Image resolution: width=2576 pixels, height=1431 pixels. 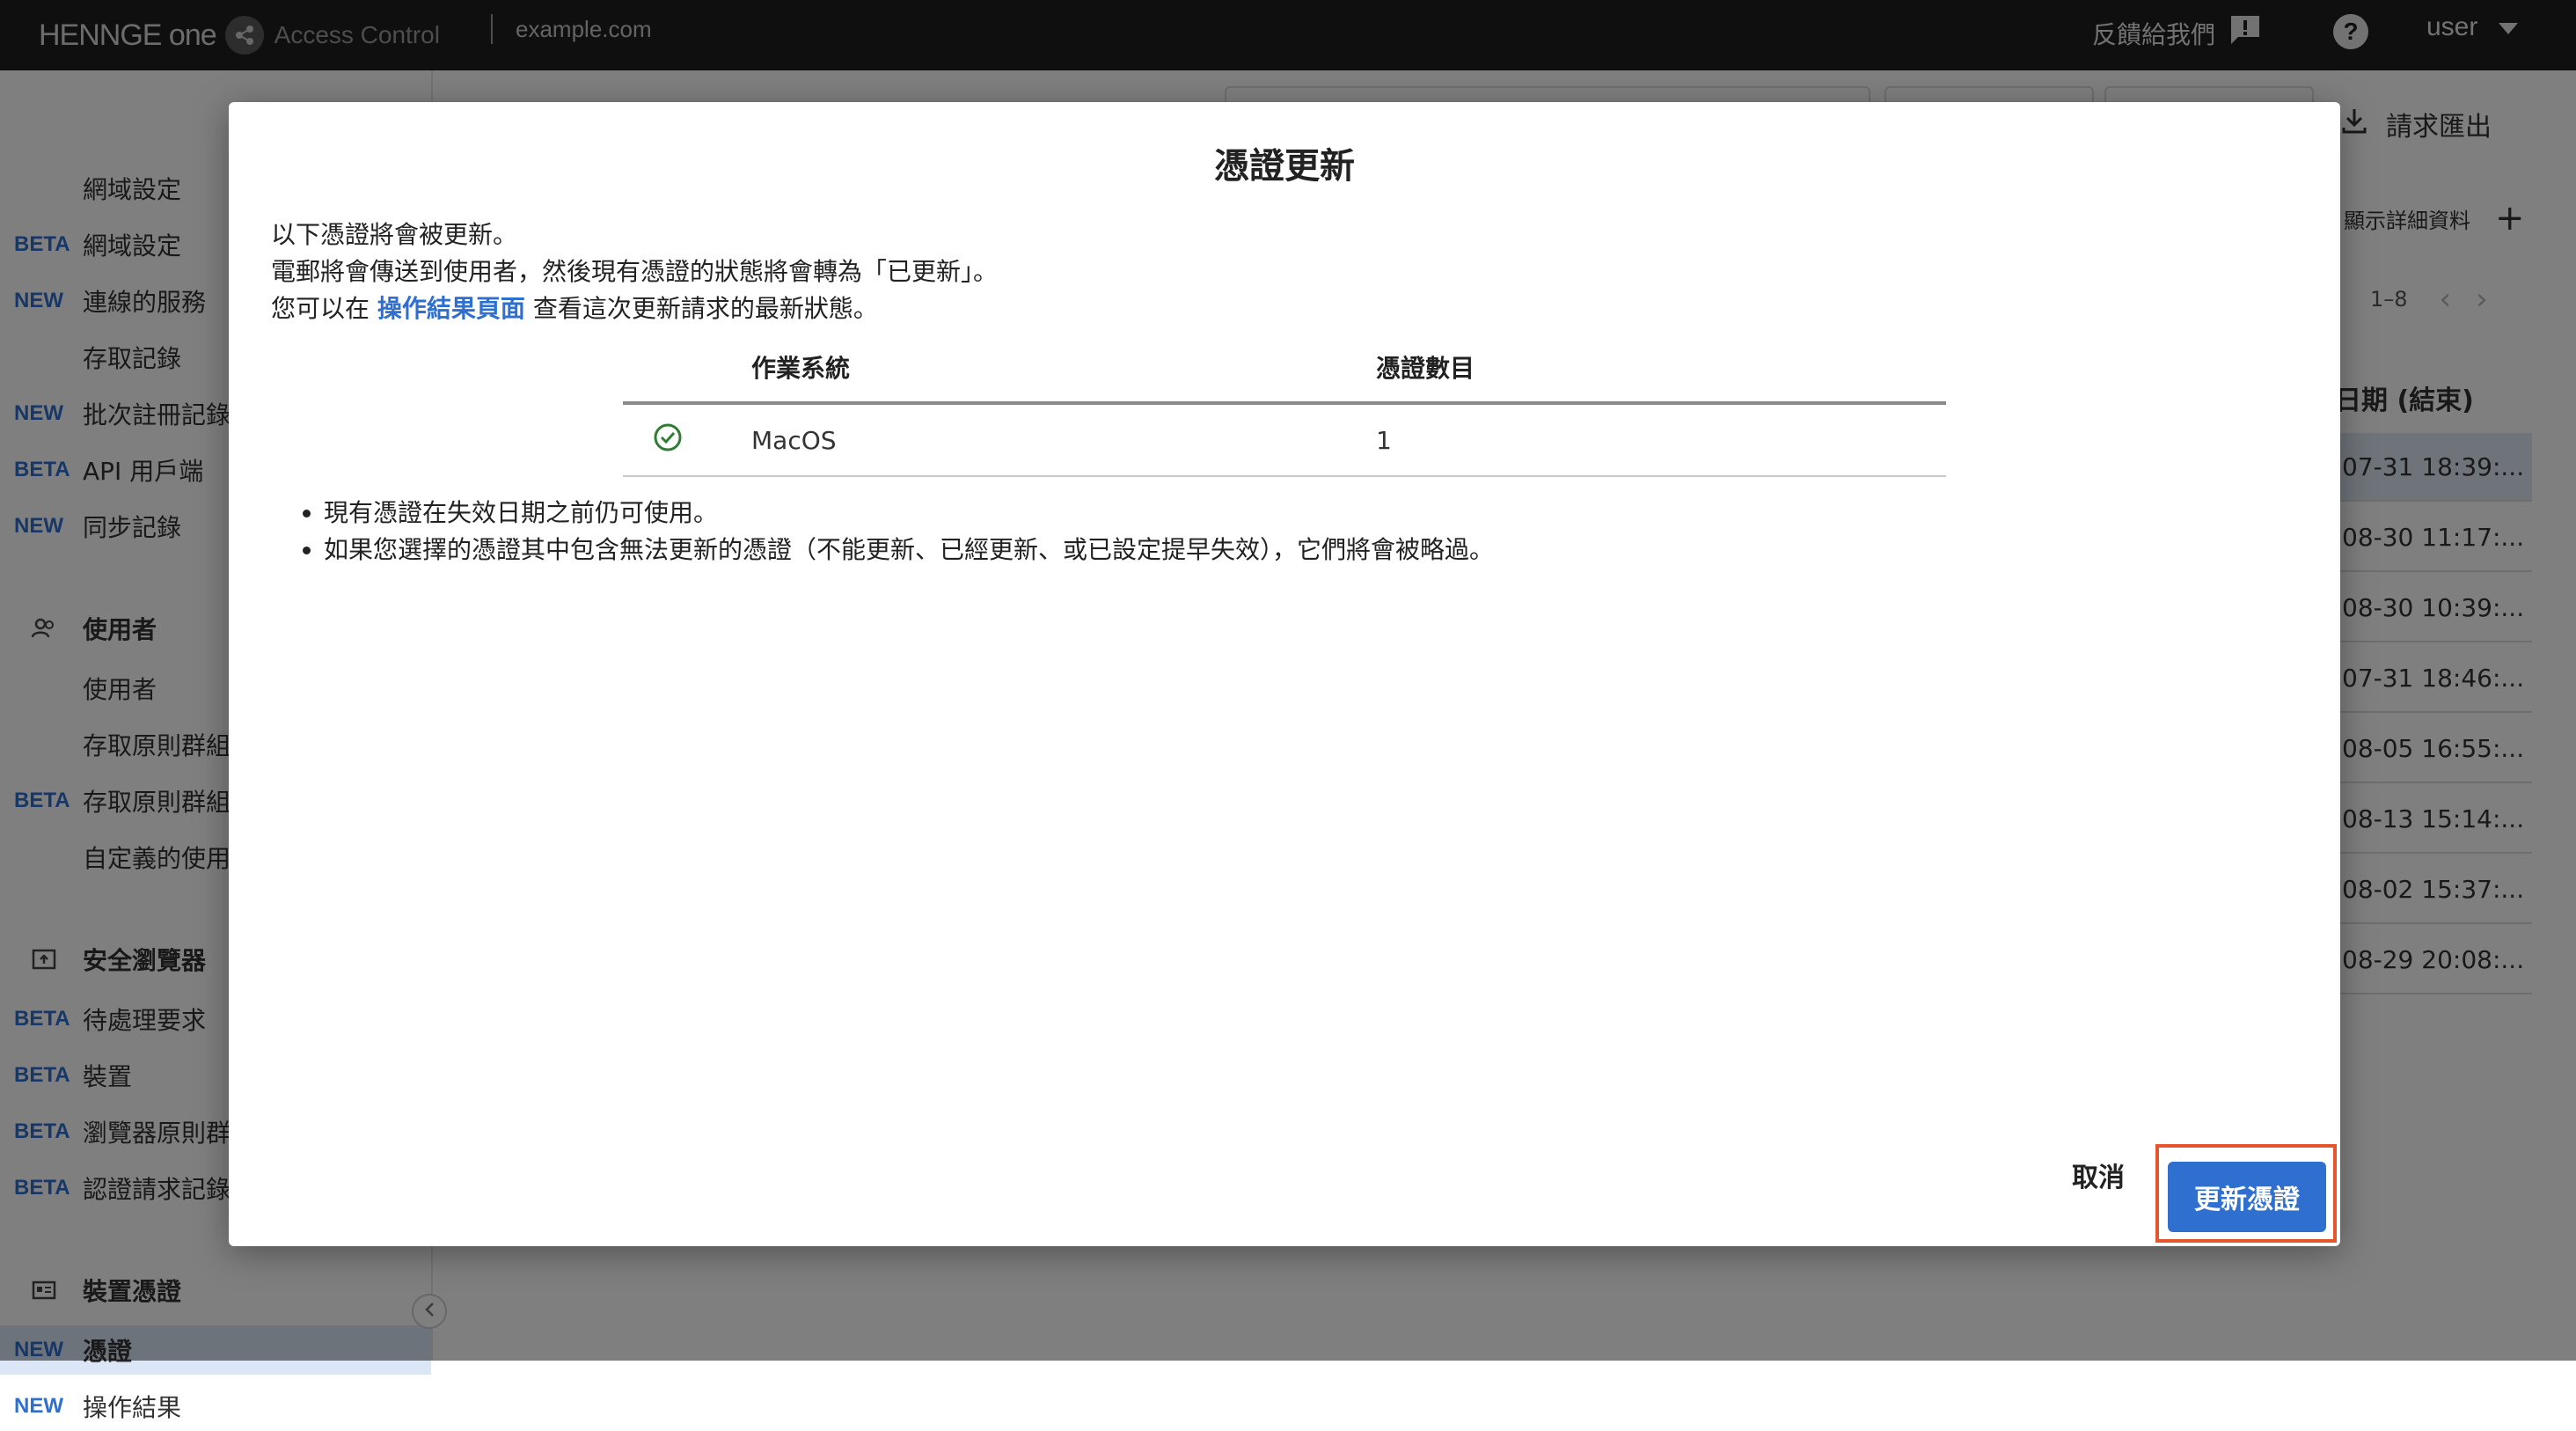 I want to click on table-header-icon, so click(x=687, y=369).